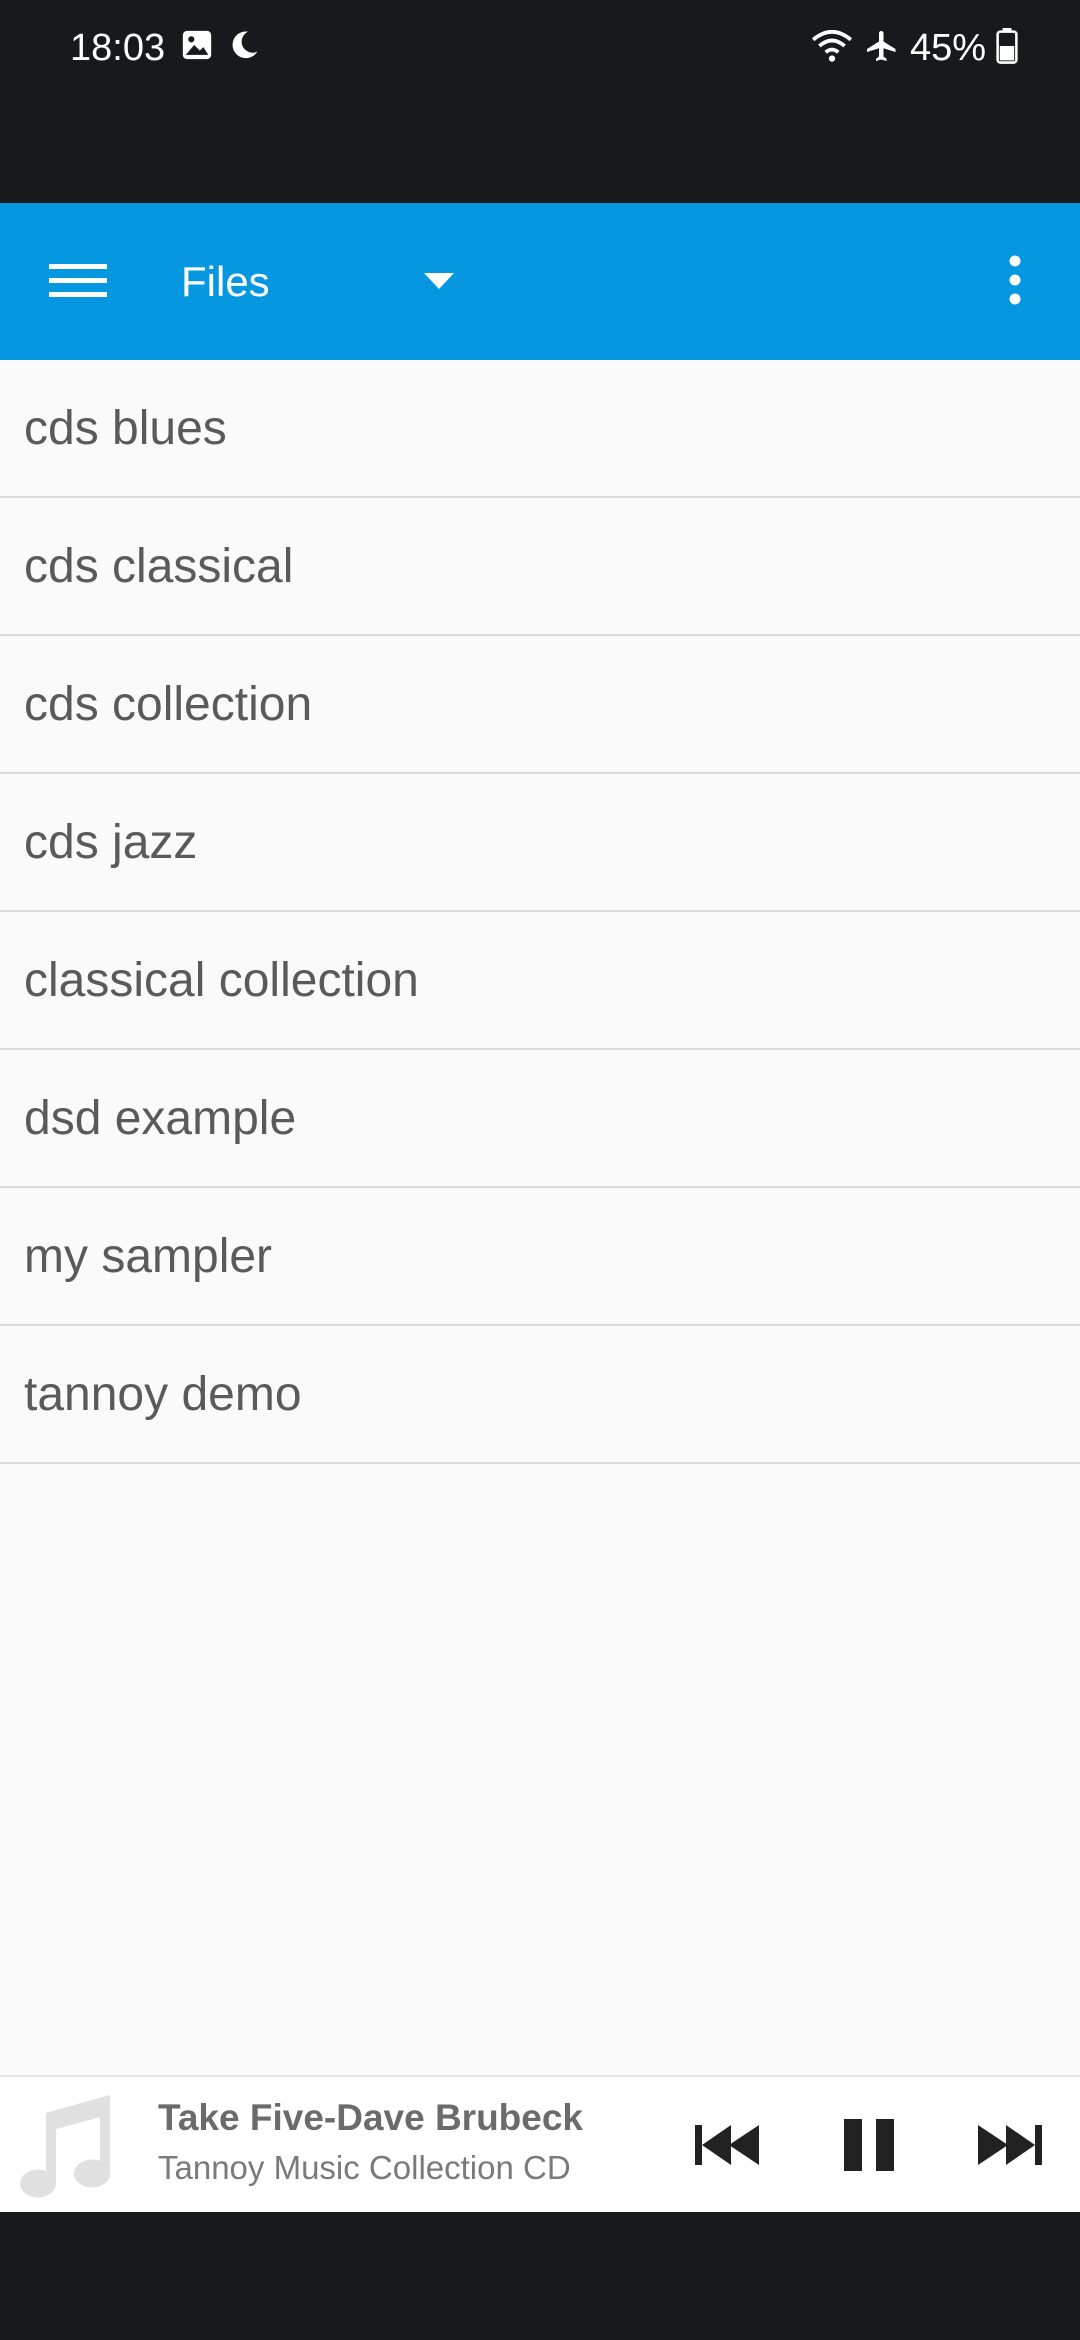  Describe the element at coordinates (197, 47) in the screenshot. I see `gallery-icon` at that location.